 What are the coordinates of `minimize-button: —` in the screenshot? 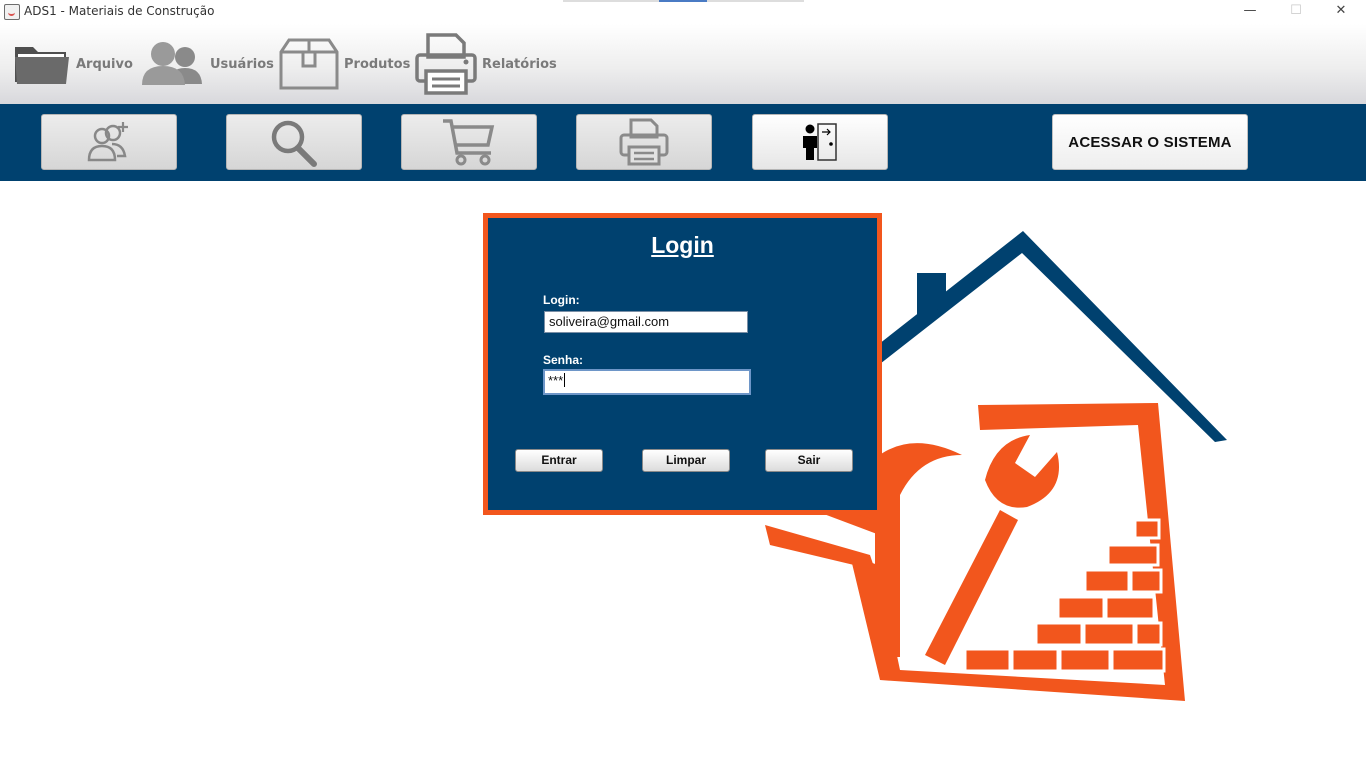 It's located at (1250, 12).